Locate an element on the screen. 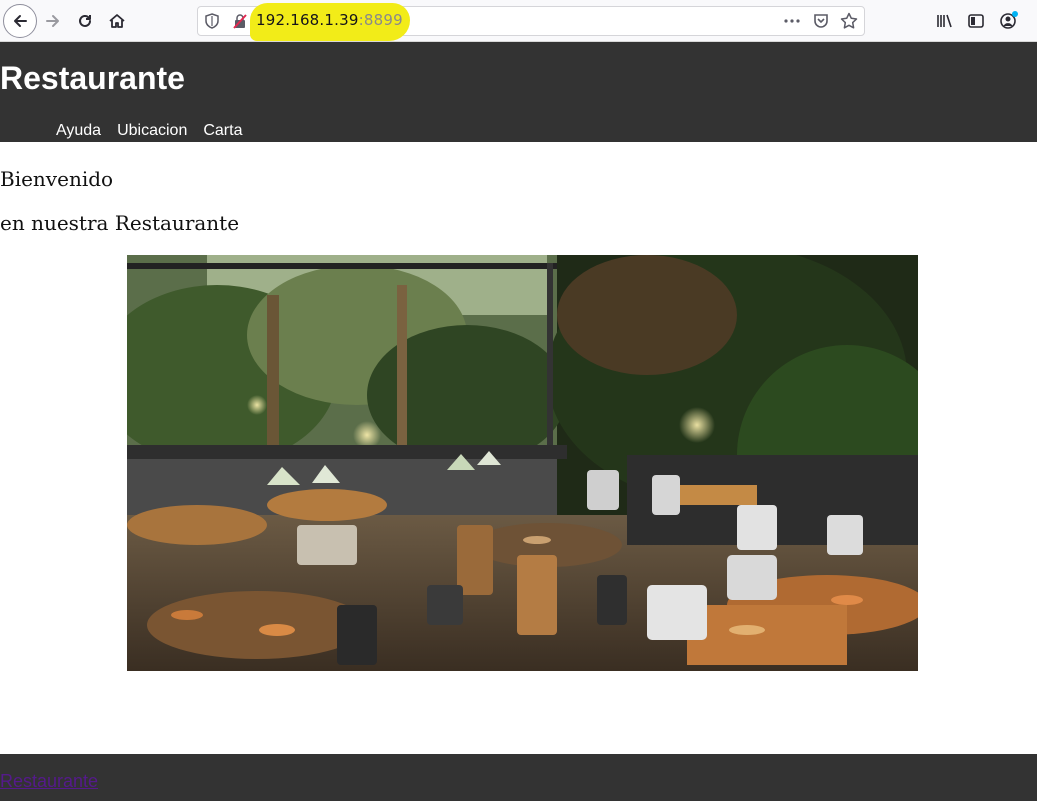  account-button is located at coordinates (1008, 21).